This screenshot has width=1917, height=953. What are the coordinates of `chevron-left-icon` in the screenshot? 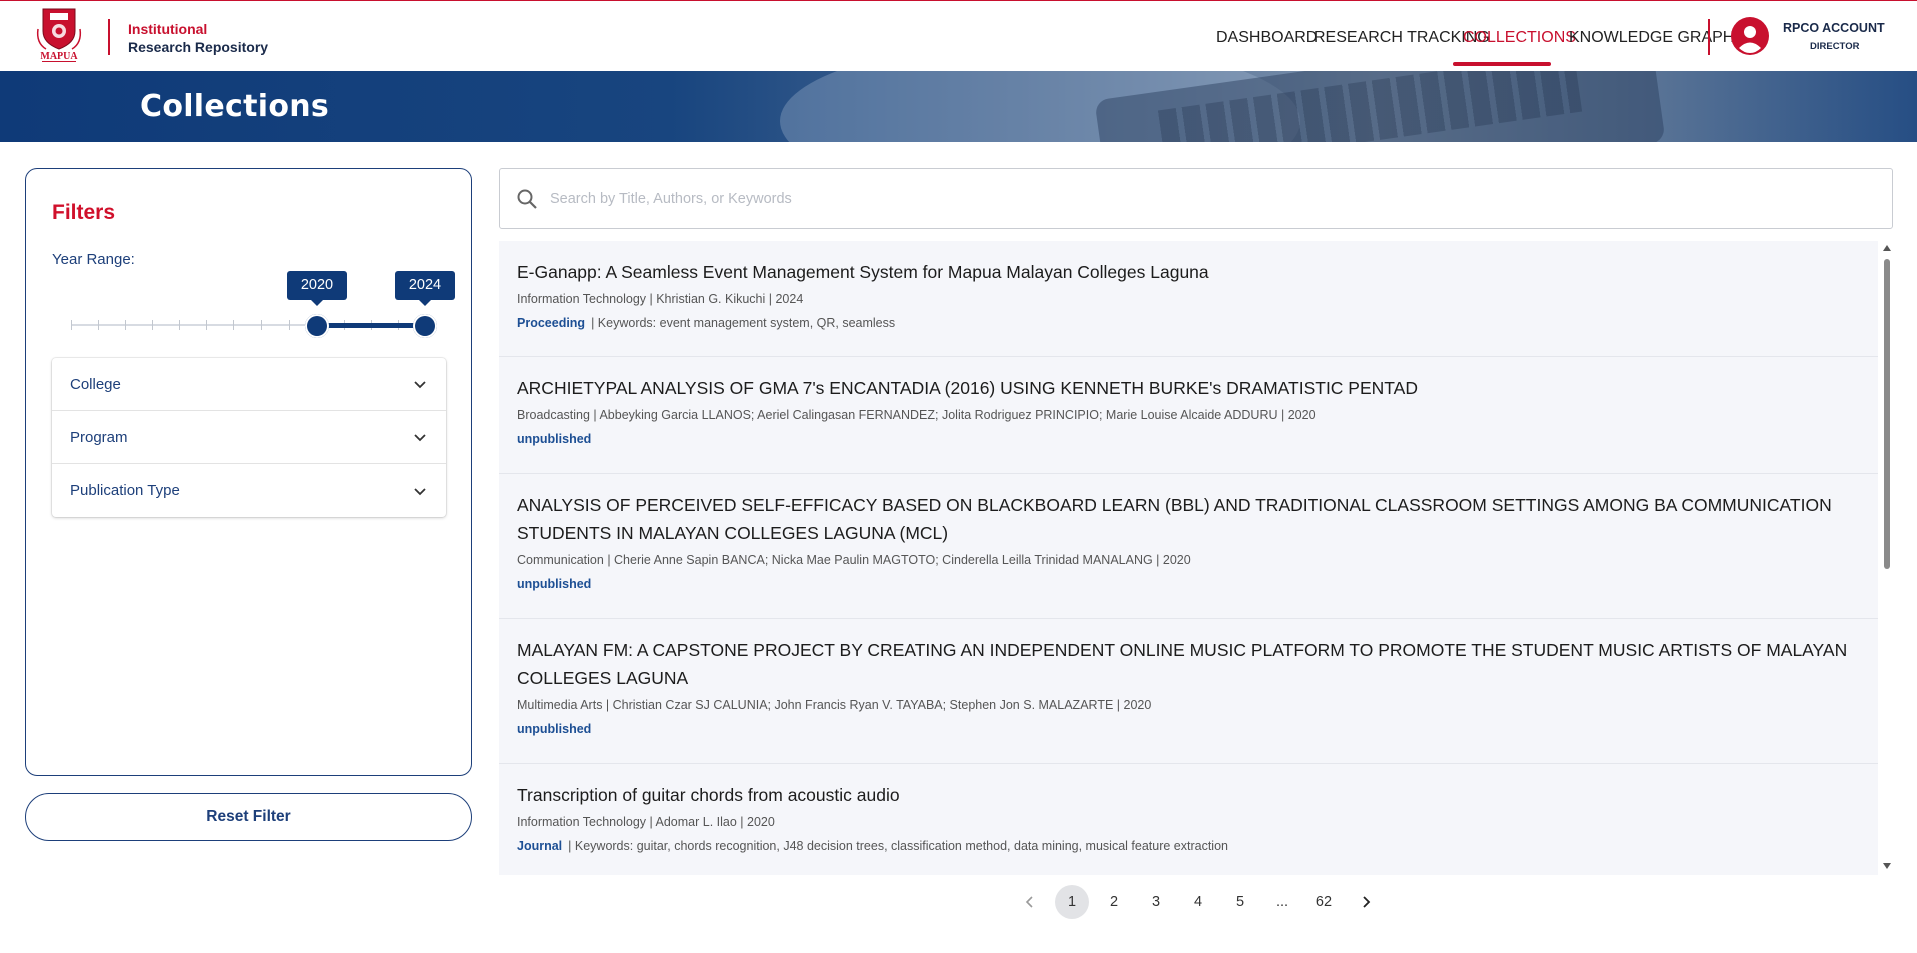 It's located at (1029, 902).